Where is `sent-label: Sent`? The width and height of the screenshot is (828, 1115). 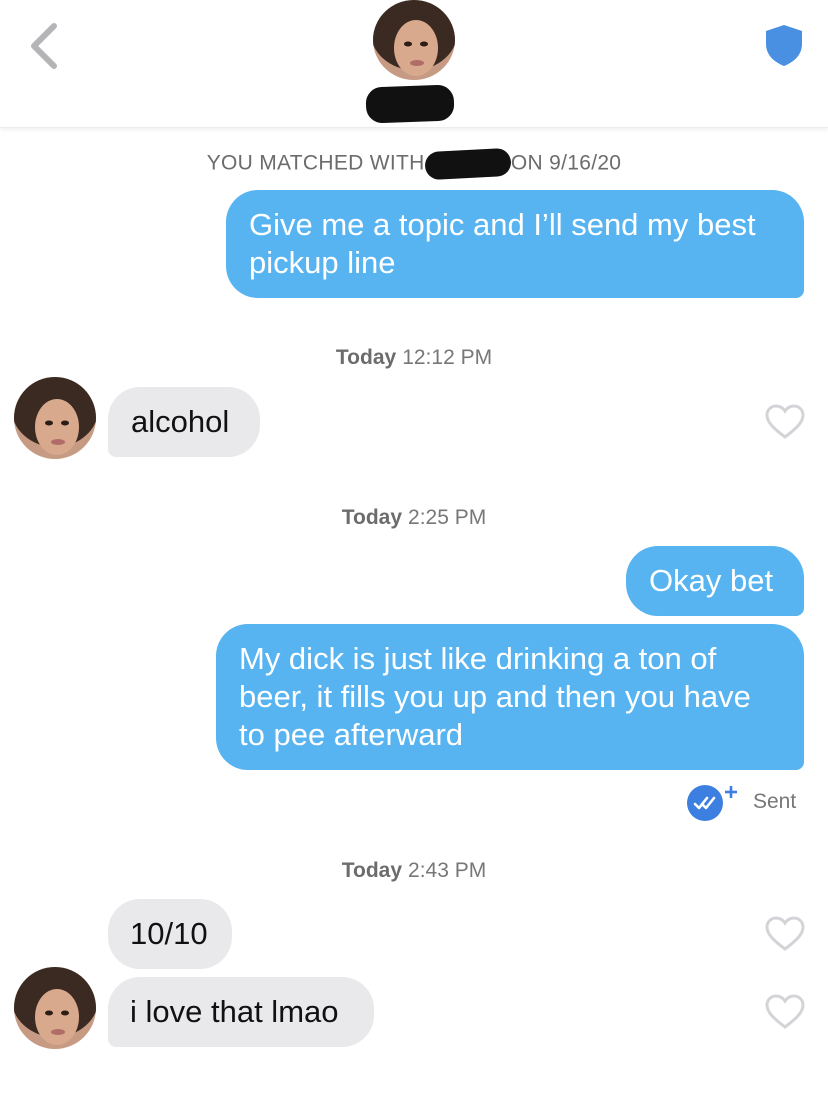
sent-label: Sent is located at coordinates (775, 801).